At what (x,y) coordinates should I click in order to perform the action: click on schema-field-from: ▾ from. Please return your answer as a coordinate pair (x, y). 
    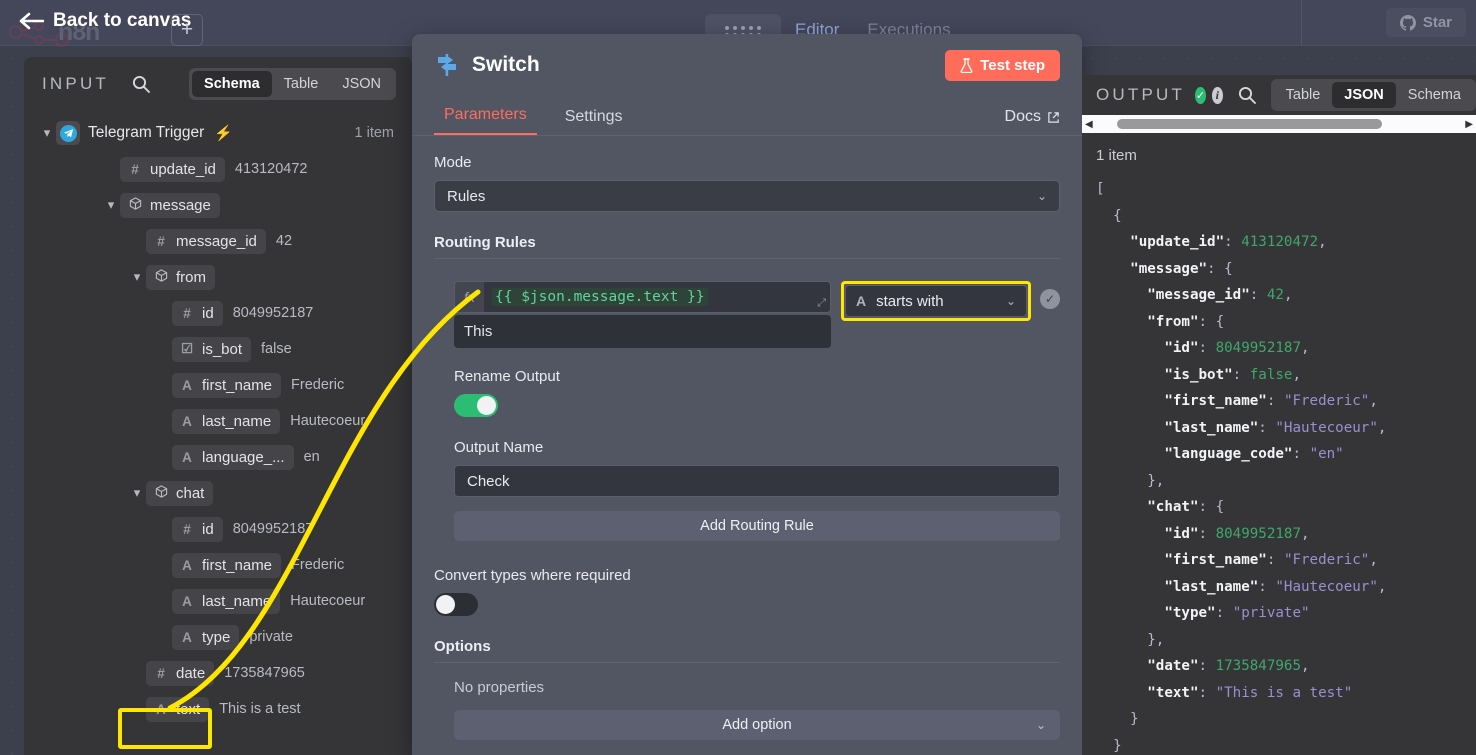
    Looking at the image, I should click on (218, 277).